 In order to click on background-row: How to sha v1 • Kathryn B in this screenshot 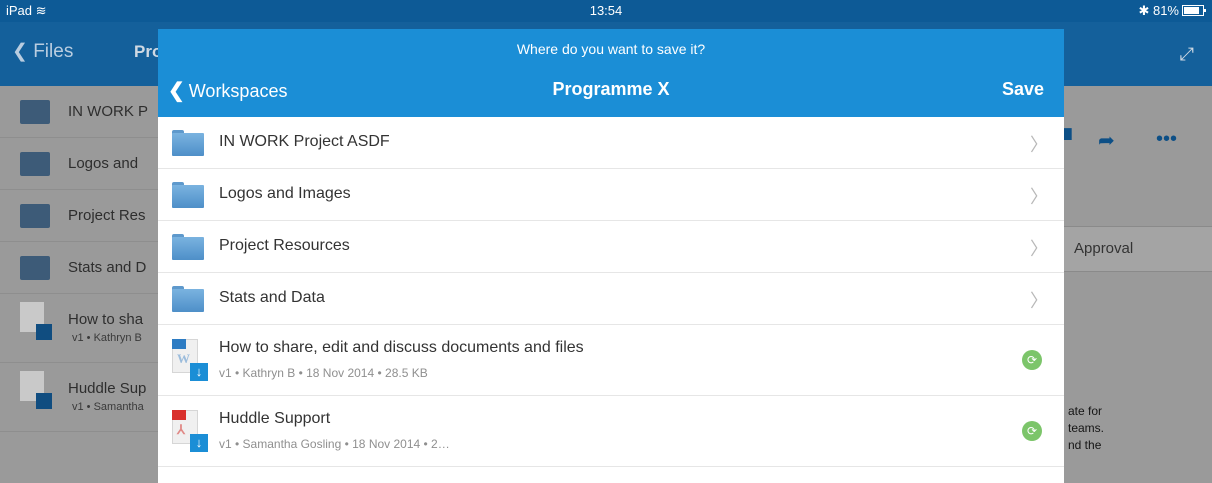, I will do `click(80, 328)`.